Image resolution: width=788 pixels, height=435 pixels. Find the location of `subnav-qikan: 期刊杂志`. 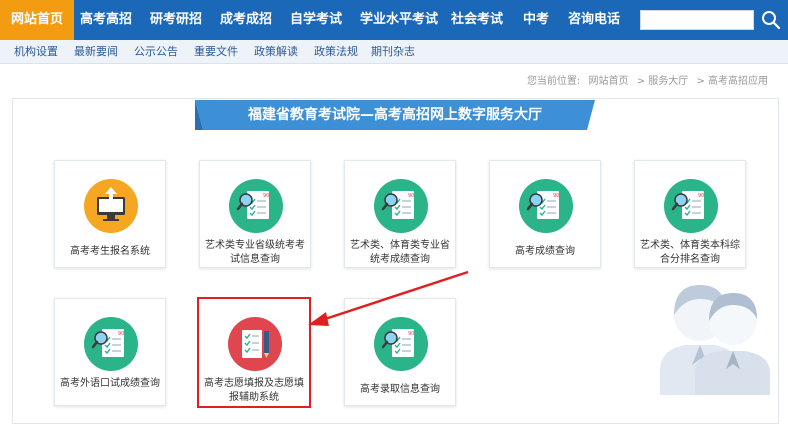

subnav-qikan: 期刊杂志 is located at coordinates (393, 52).